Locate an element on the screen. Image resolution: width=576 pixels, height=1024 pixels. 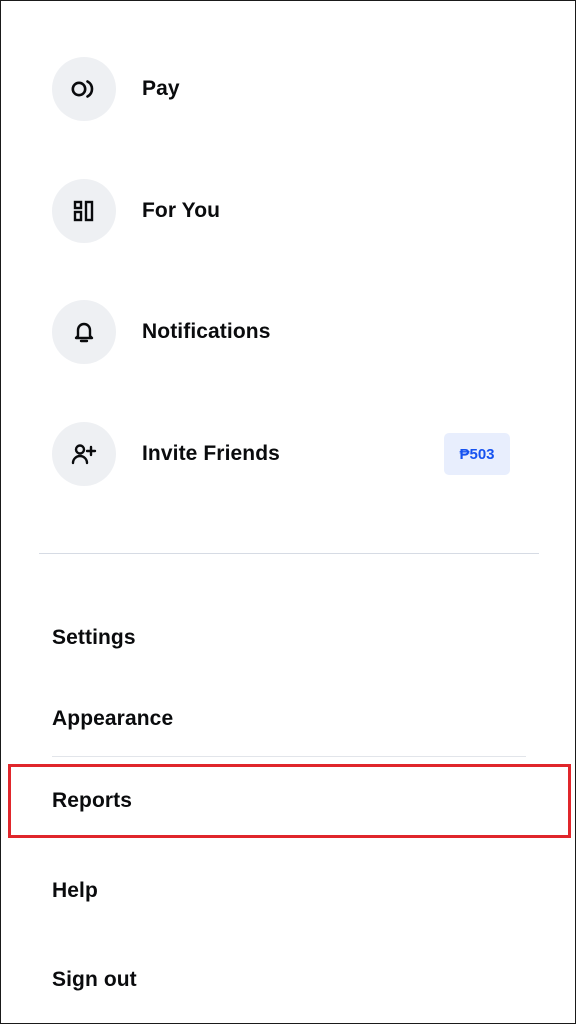
menu-item-settings: Settings is located at coordinates (94, 638).